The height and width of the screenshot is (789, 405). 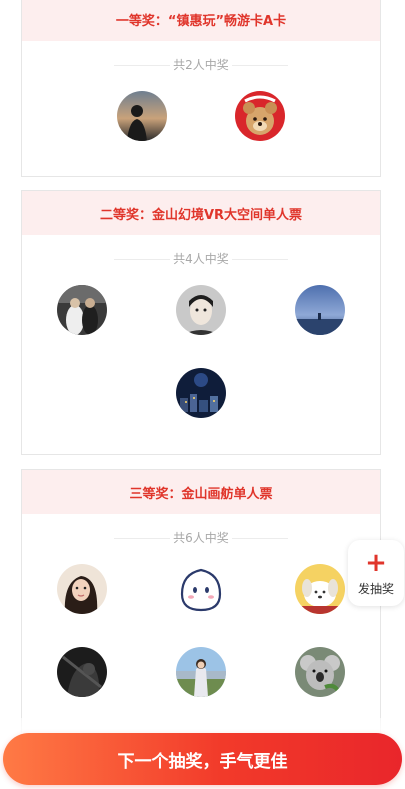 I want to click on winner-count: 共4人中奖, so click(x=201, y=259).